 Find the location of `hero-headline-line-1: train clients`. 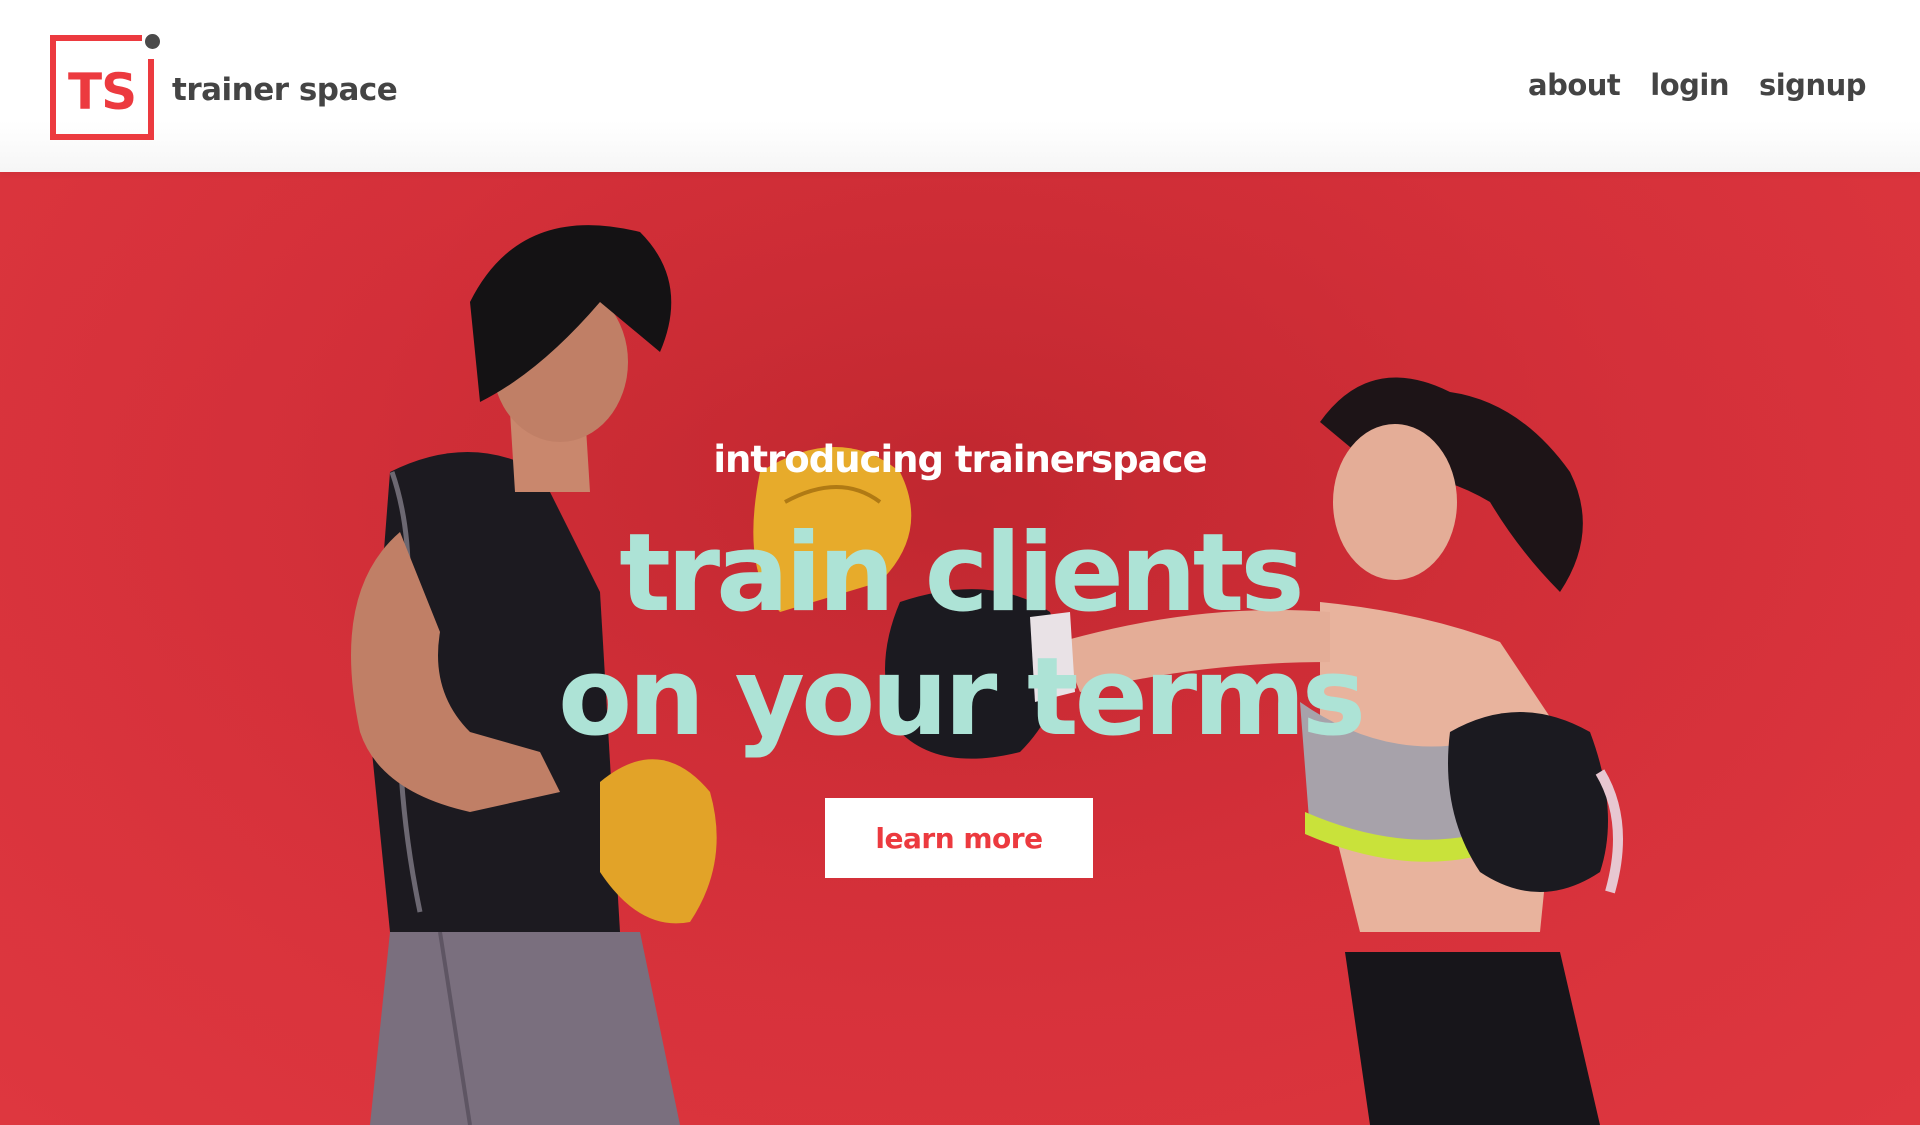

hero-headline-line-1: train clients is located at coordinates (961, 573).